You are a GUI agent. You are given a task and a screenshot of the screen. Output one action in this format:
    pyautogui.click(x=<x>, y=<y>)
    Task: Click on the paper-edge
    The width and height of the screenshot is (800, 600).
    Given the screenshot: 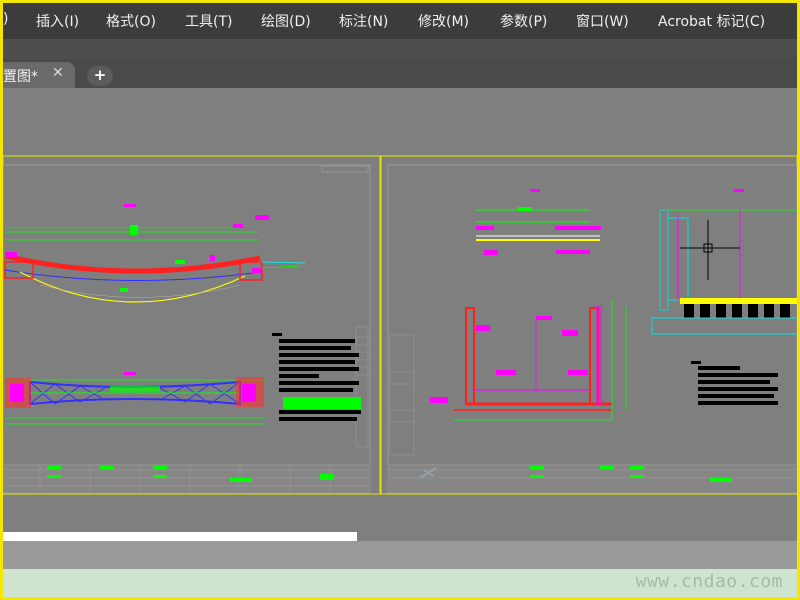 What is the action you would take?
    pyautogui.click(x=180, y=536)
    